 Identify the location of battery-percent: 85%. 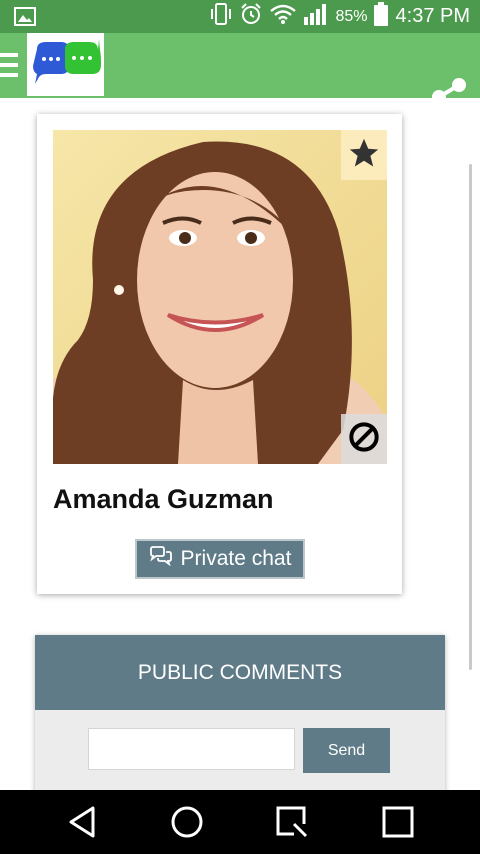
(351, 16).